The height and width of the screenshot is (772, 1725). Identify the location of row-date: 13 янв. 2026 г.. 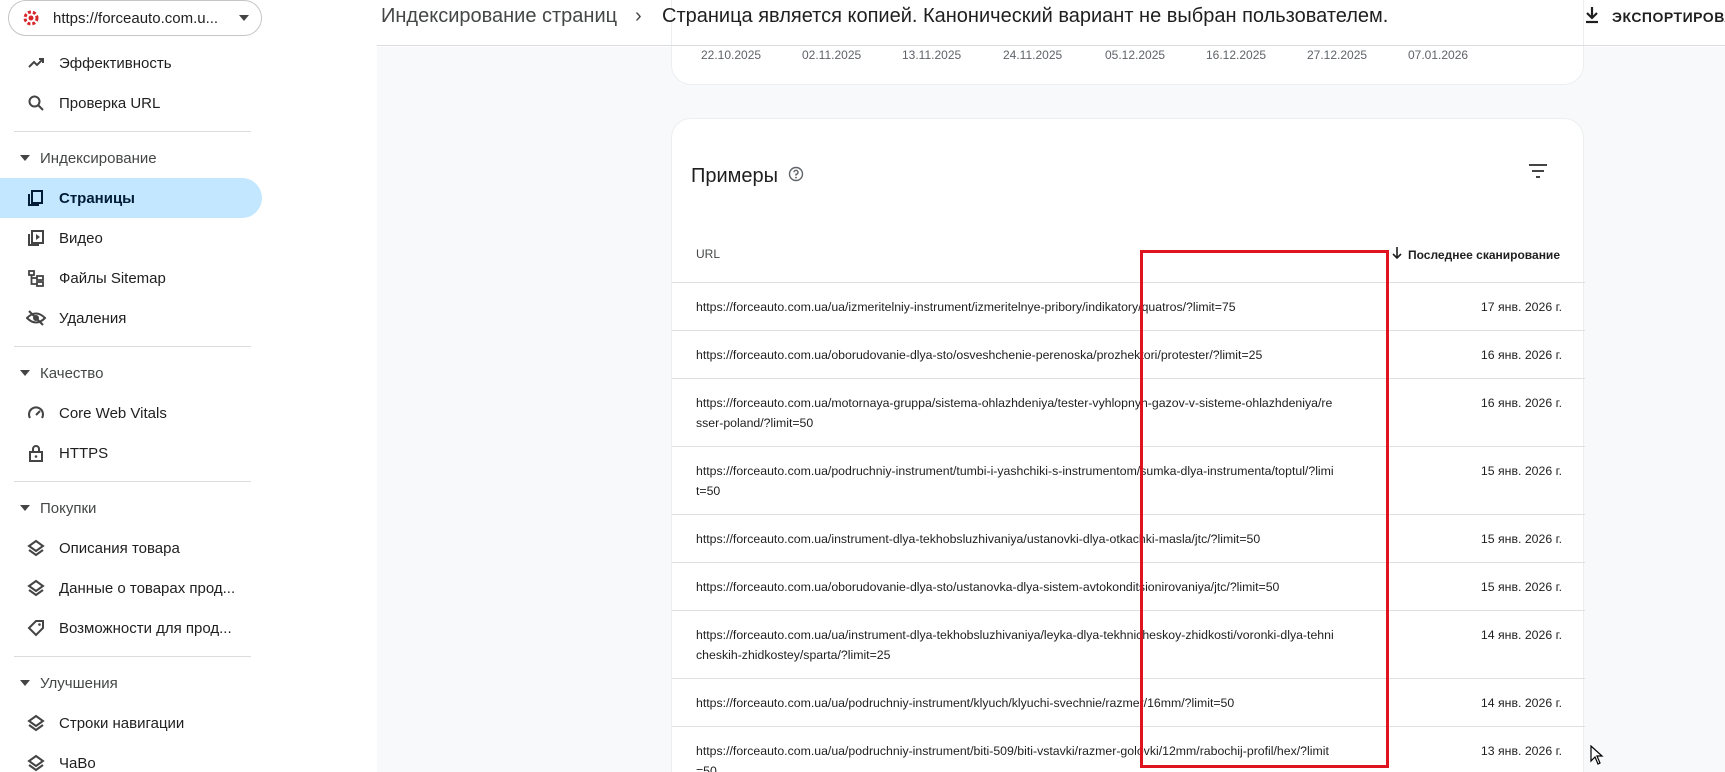
(1521, 751).